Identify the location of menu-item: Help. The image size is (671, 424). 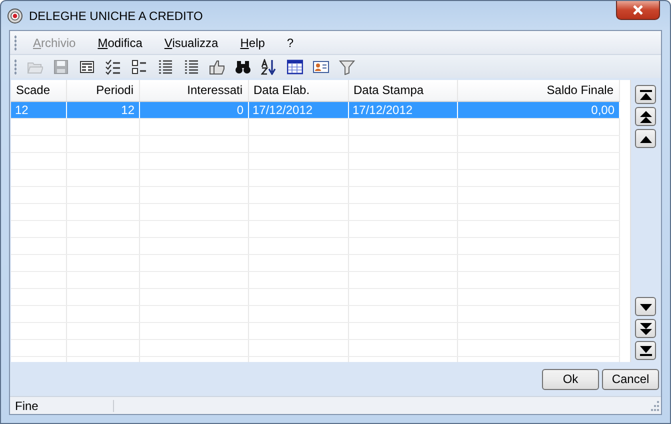
(252, 43).